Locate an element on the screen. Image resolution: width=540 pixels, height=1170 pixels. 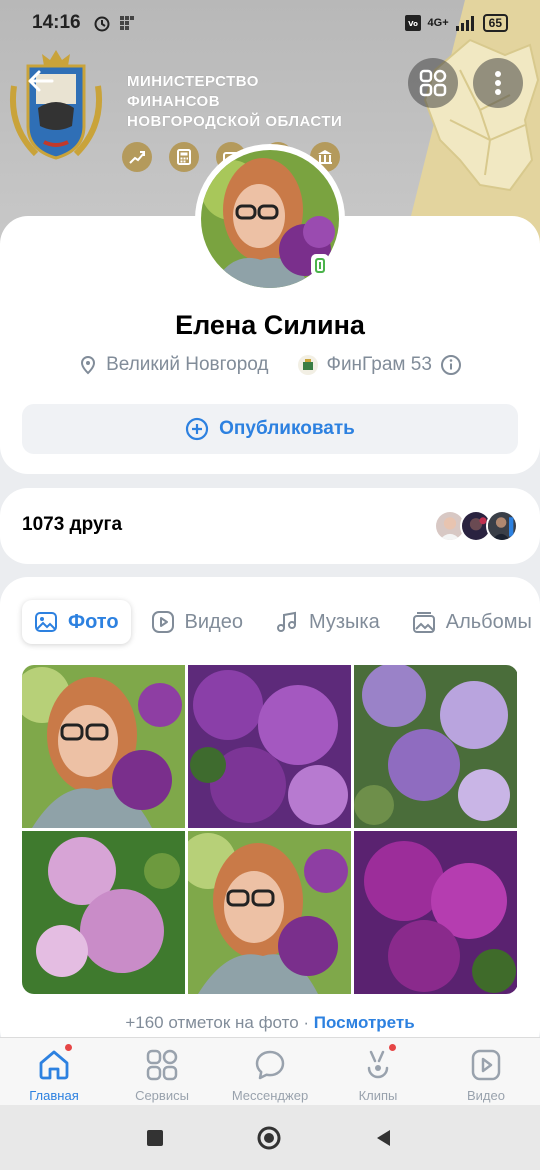
music-icon is located at coordinates (286, 621).